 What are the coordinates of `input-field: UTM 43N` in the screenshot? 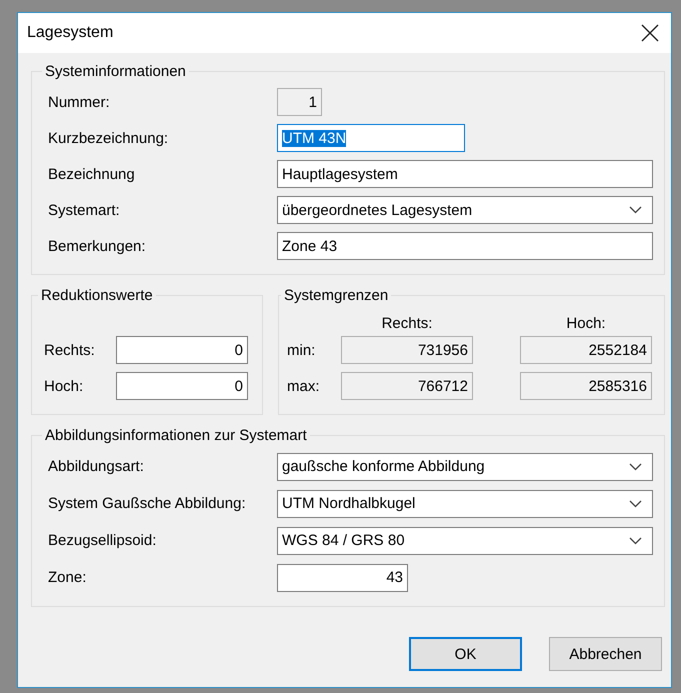 It's located at (371, 138).